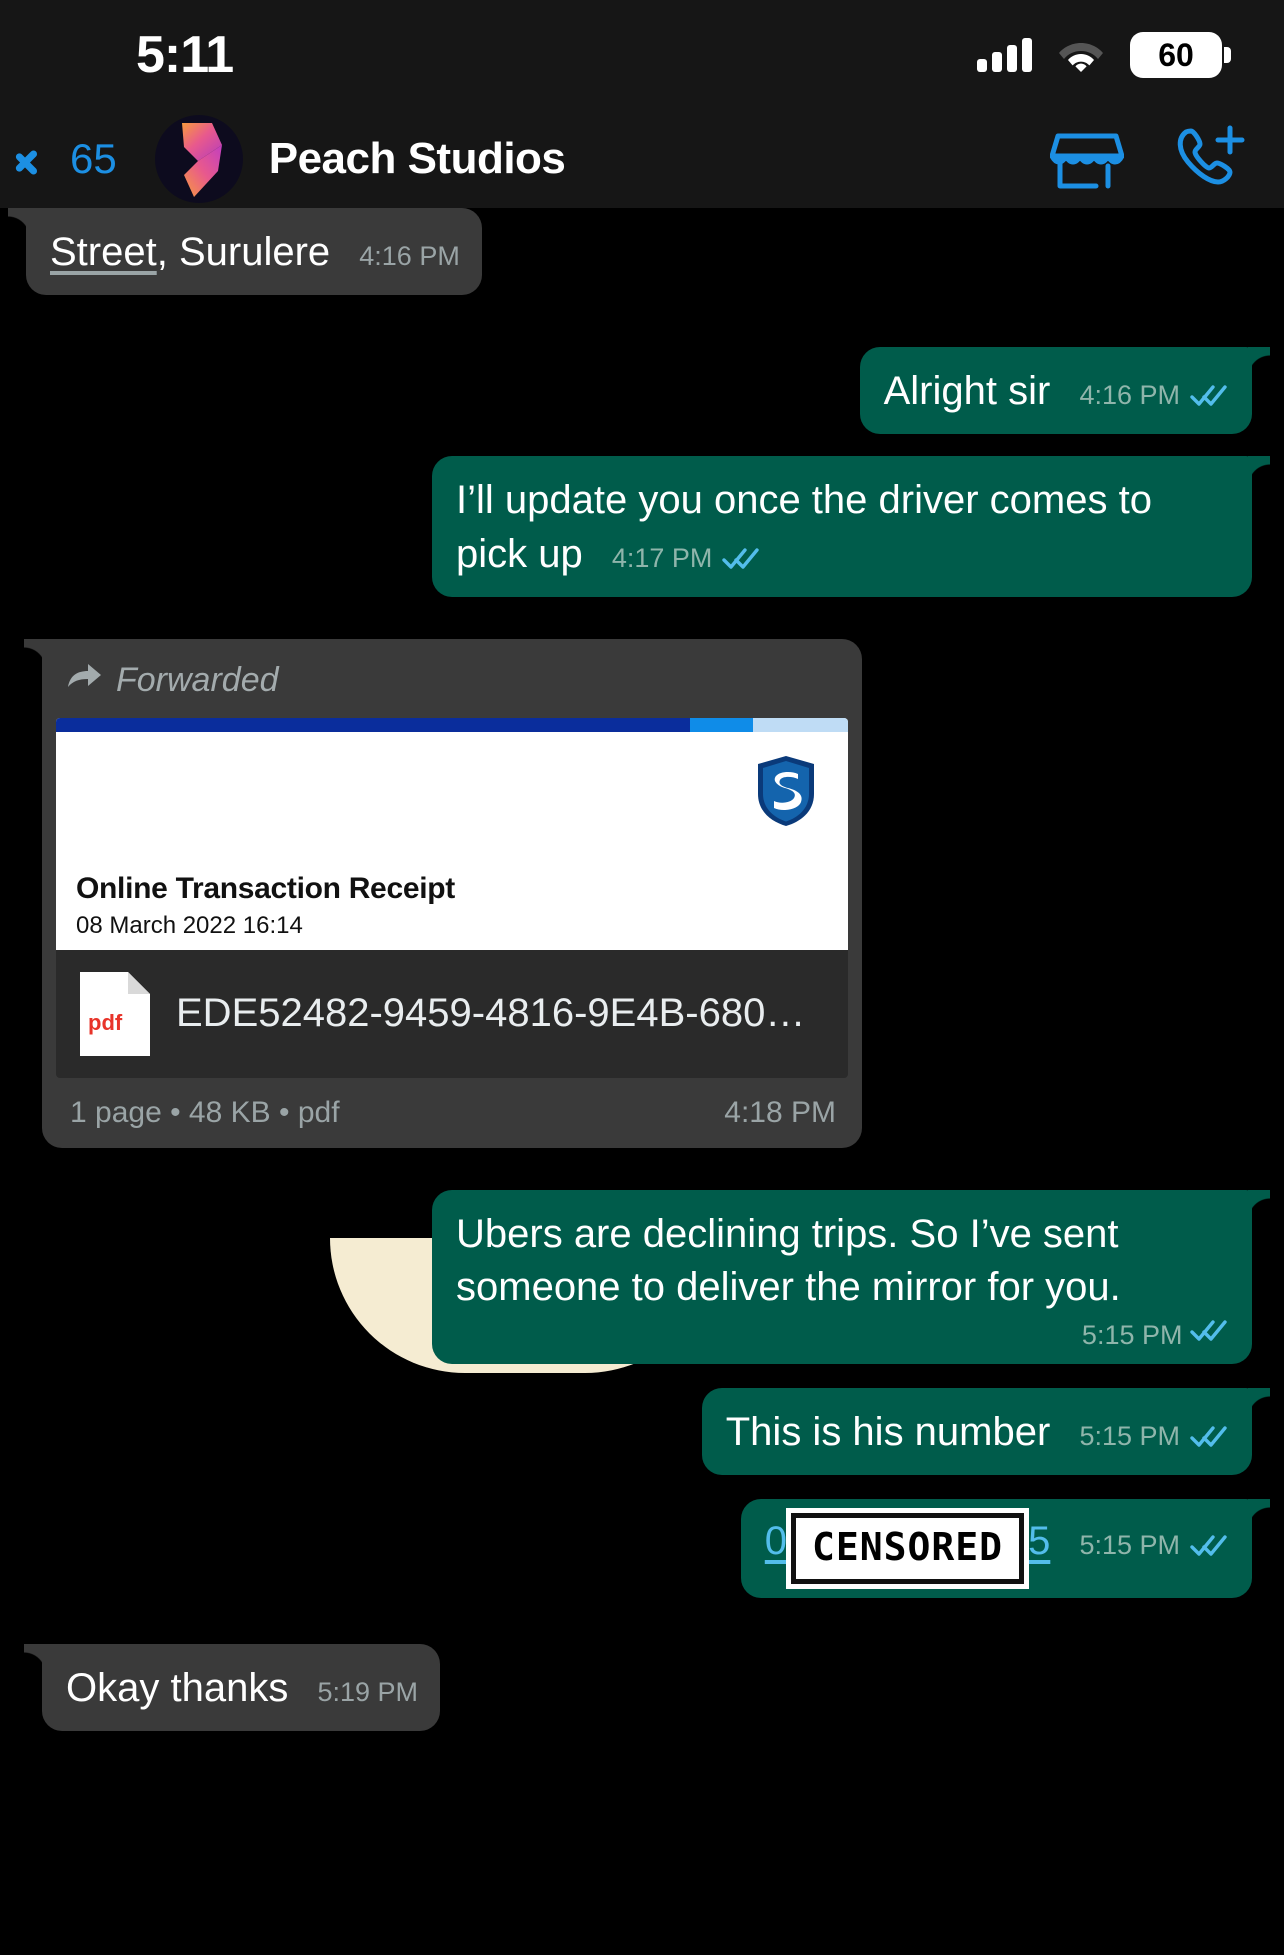 The image size is (1284, 1955). I want to click on status-bar-time: 5:11, so click(185, 55).